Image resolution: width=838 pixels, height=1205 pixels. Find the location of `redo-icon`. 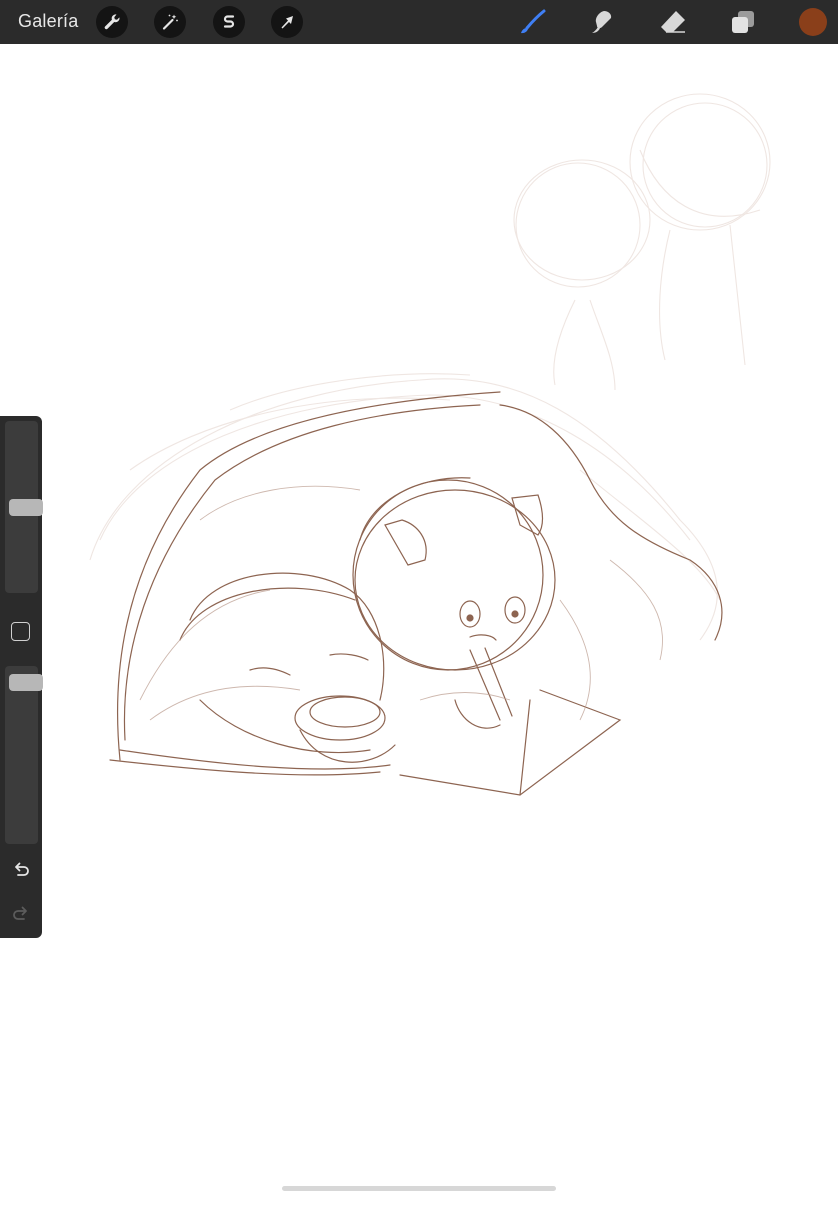

redo-icon is located at coordinates (20, 913).